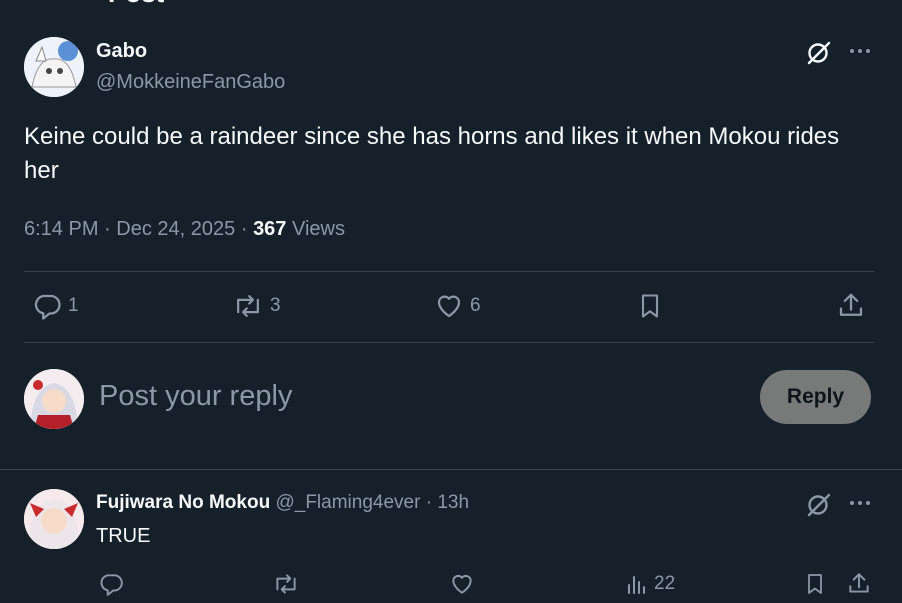 This screenshot has width=902, height=603. I want to click on reply-like-action, so click(462, 584).